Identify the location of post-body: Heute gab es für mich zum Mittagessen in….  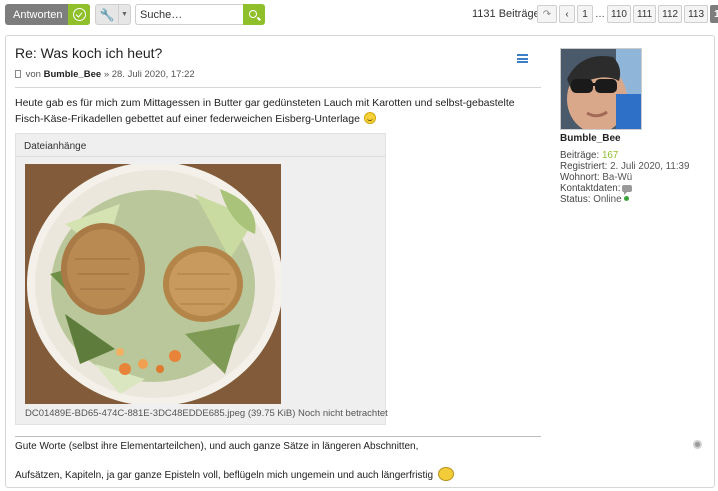
(277, 111).